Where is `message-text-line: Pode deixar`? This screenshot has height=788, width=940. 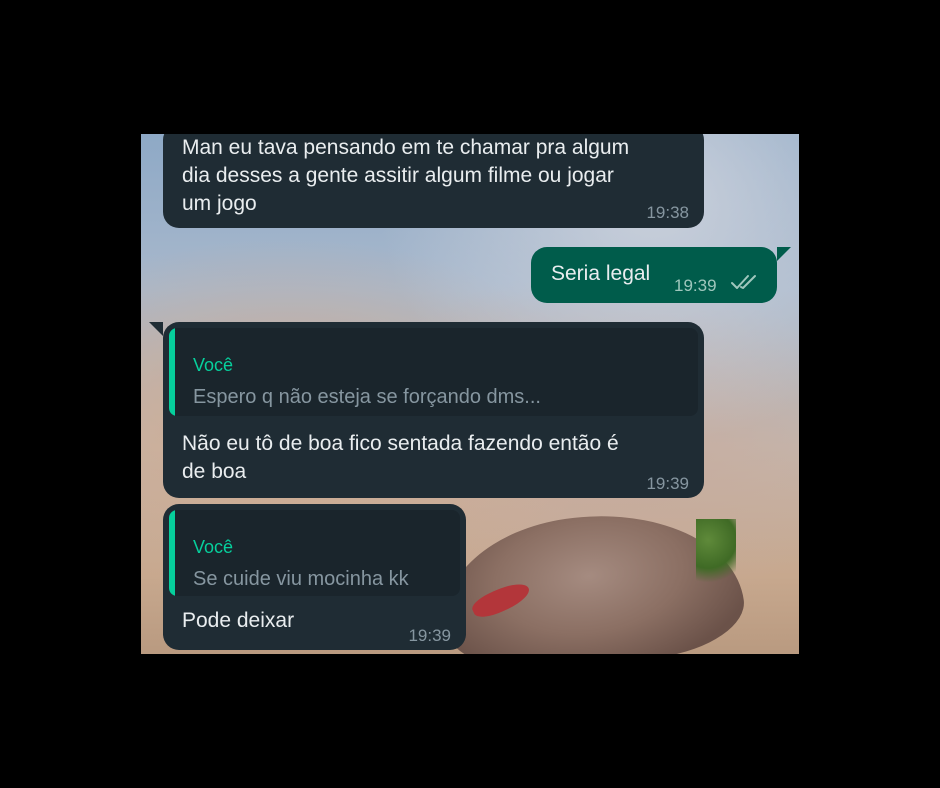 message-text-line: Pode deixar is located at coordinates (238, 620).